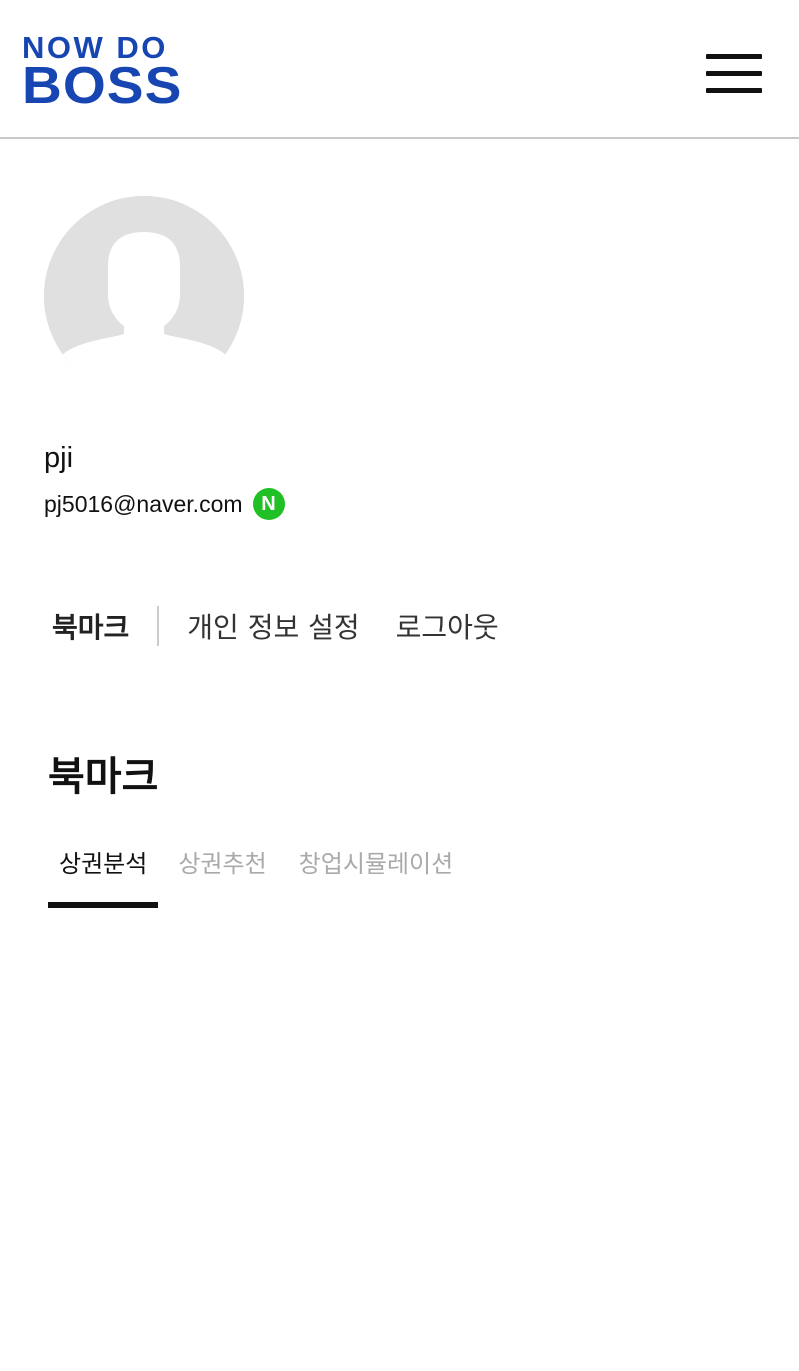 The width and height of the screenshot is (799, 1371). I want to click on bookmark-tabs: 상권분석 상권추천 창업시뮬레이션, so click(250, 875).